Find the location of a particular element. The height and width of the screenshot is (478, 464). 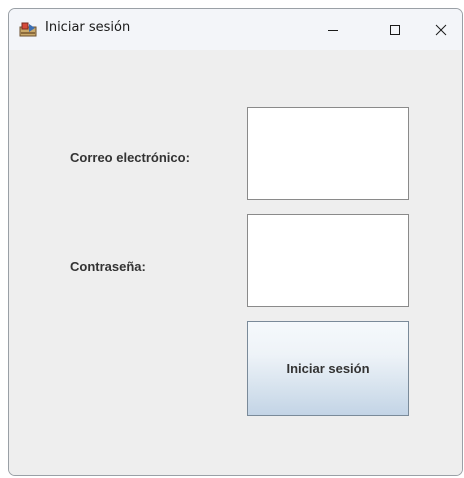

java-app-icon is located at coordinates (28, 29).